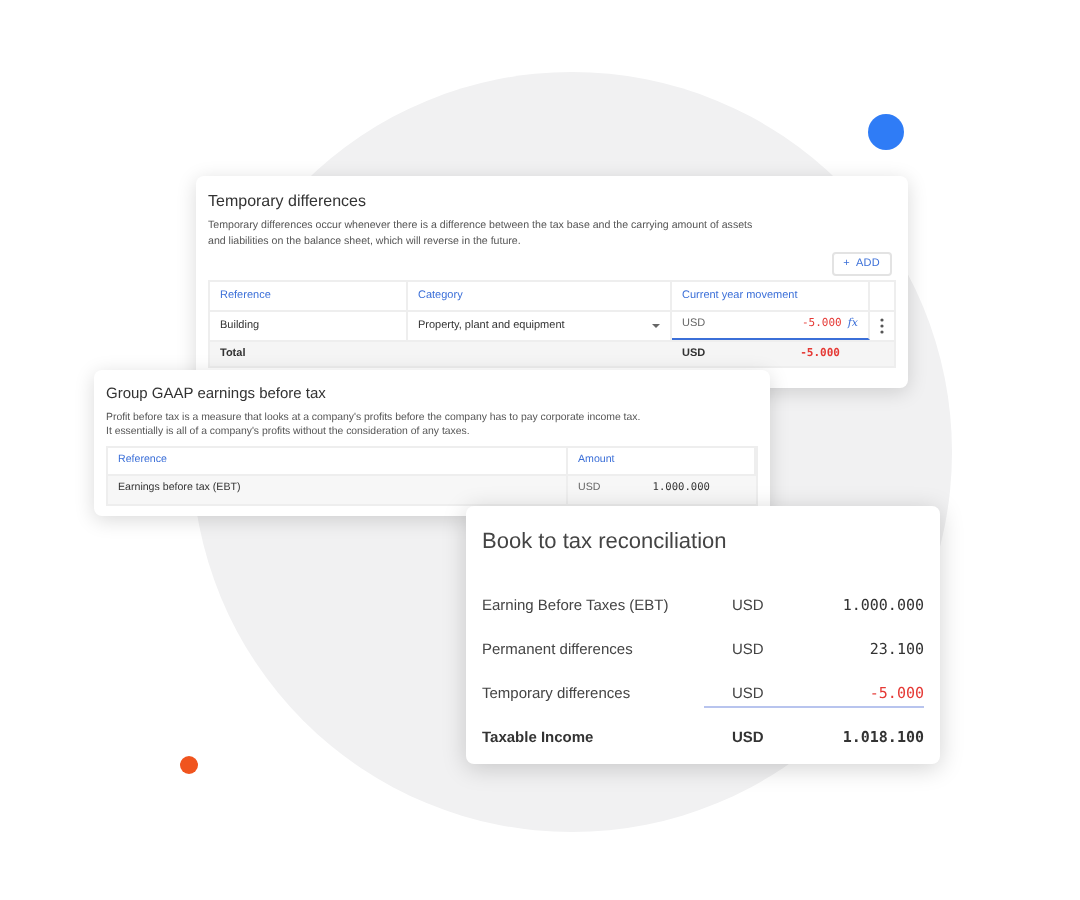 The width and height of the screenshot is (1080, 900). Describe the element at coordinates (656, 326) in the screenshot. I see `caret-icon` at that location.